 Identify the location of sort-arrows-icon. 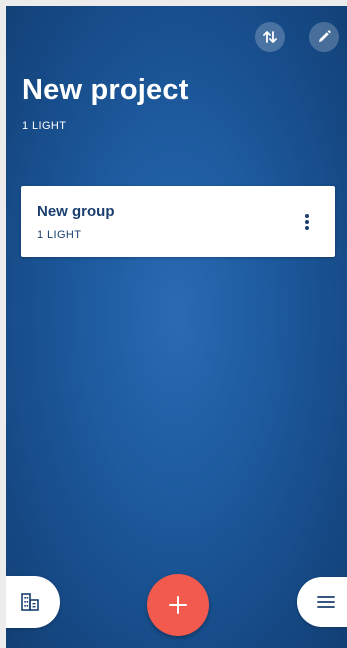
(270, 37).